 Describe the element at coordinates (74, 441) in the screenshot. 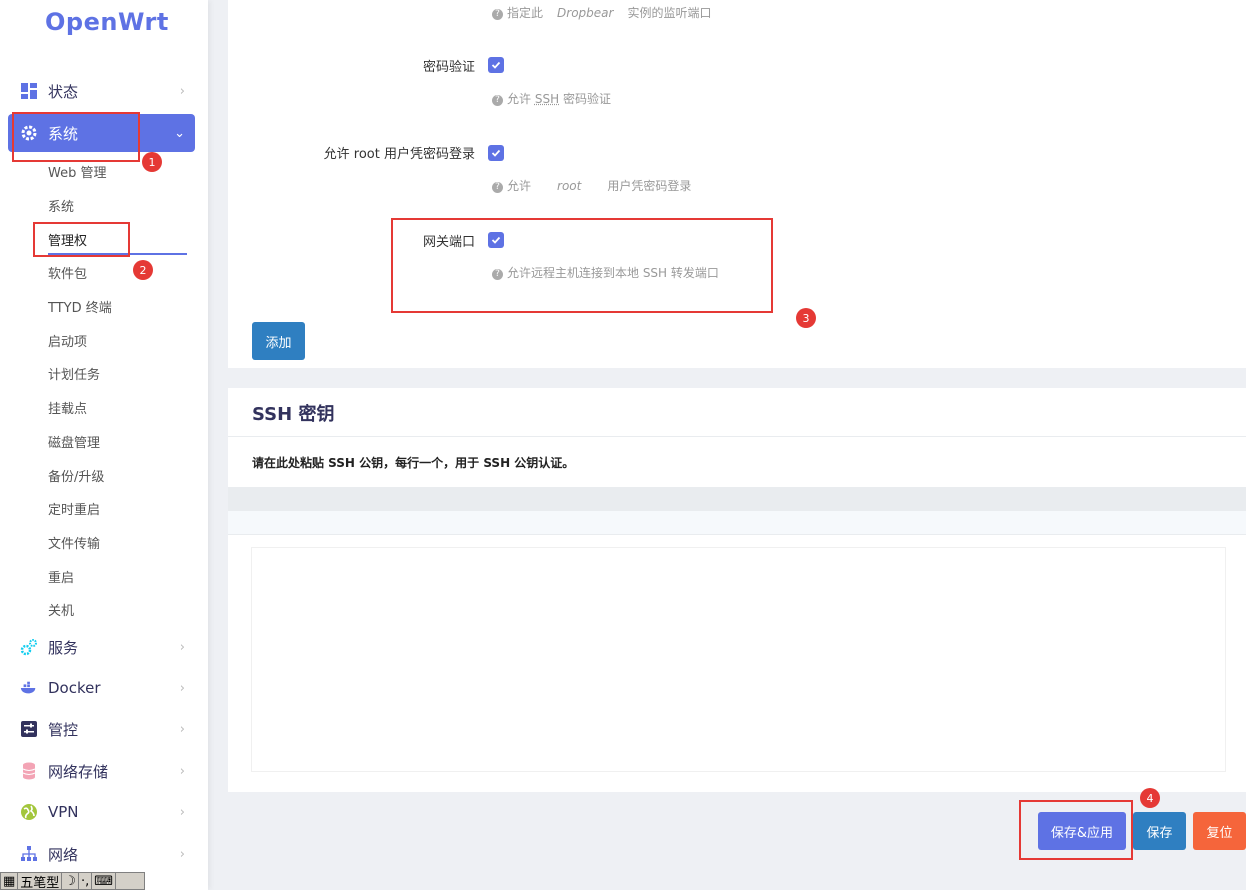

I see `sub-item-disk: 磁盘管理` at that location.